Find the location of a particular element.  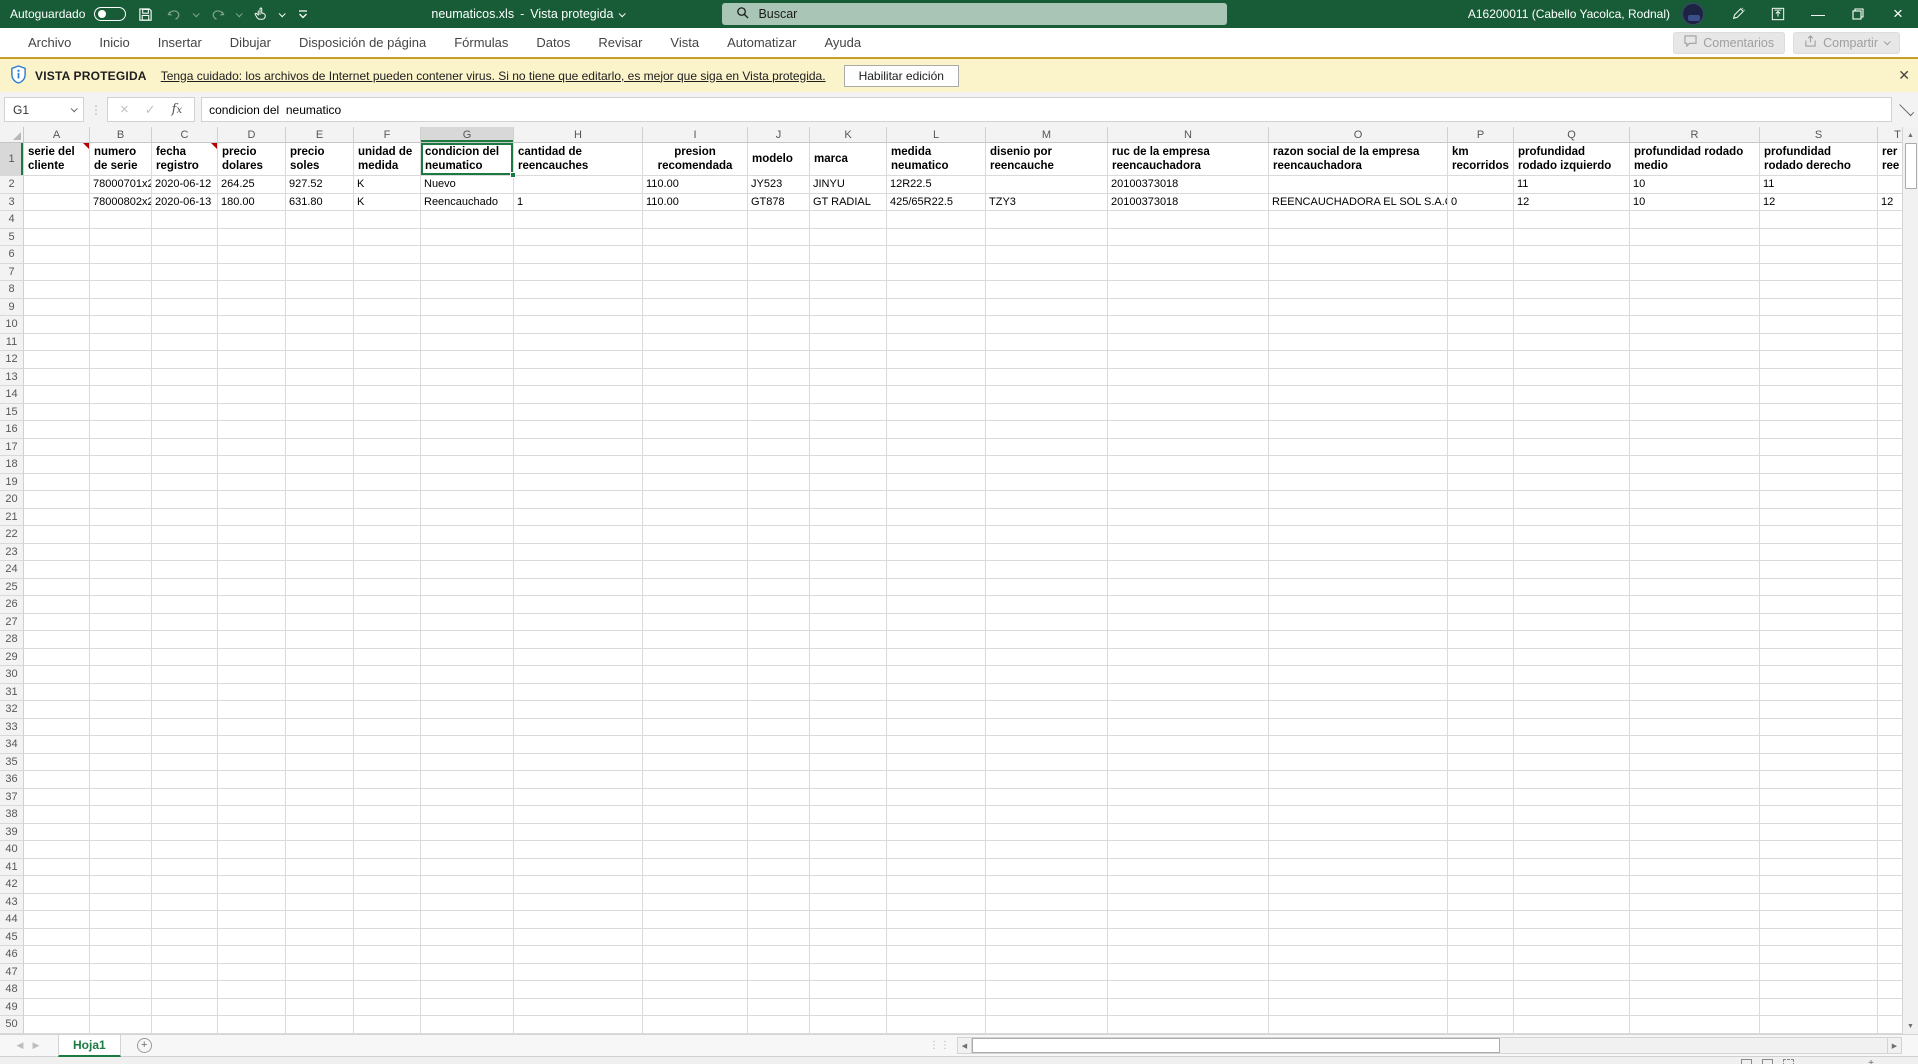

cell-K9 is located at coordinates (848, 307).